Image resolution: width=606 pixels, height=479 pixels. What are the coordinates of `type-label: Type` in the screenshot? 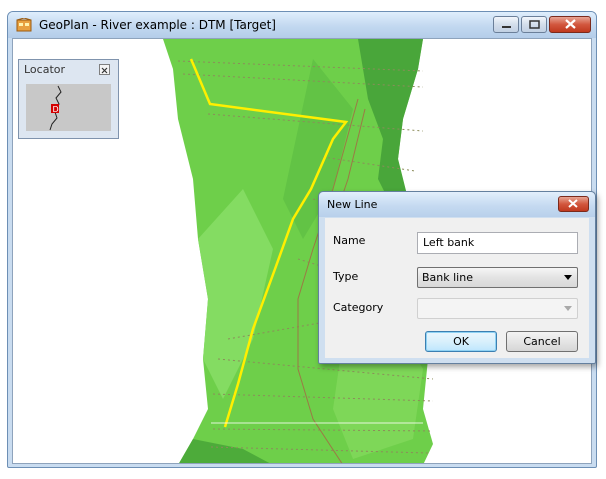 It's located at (346, 276).